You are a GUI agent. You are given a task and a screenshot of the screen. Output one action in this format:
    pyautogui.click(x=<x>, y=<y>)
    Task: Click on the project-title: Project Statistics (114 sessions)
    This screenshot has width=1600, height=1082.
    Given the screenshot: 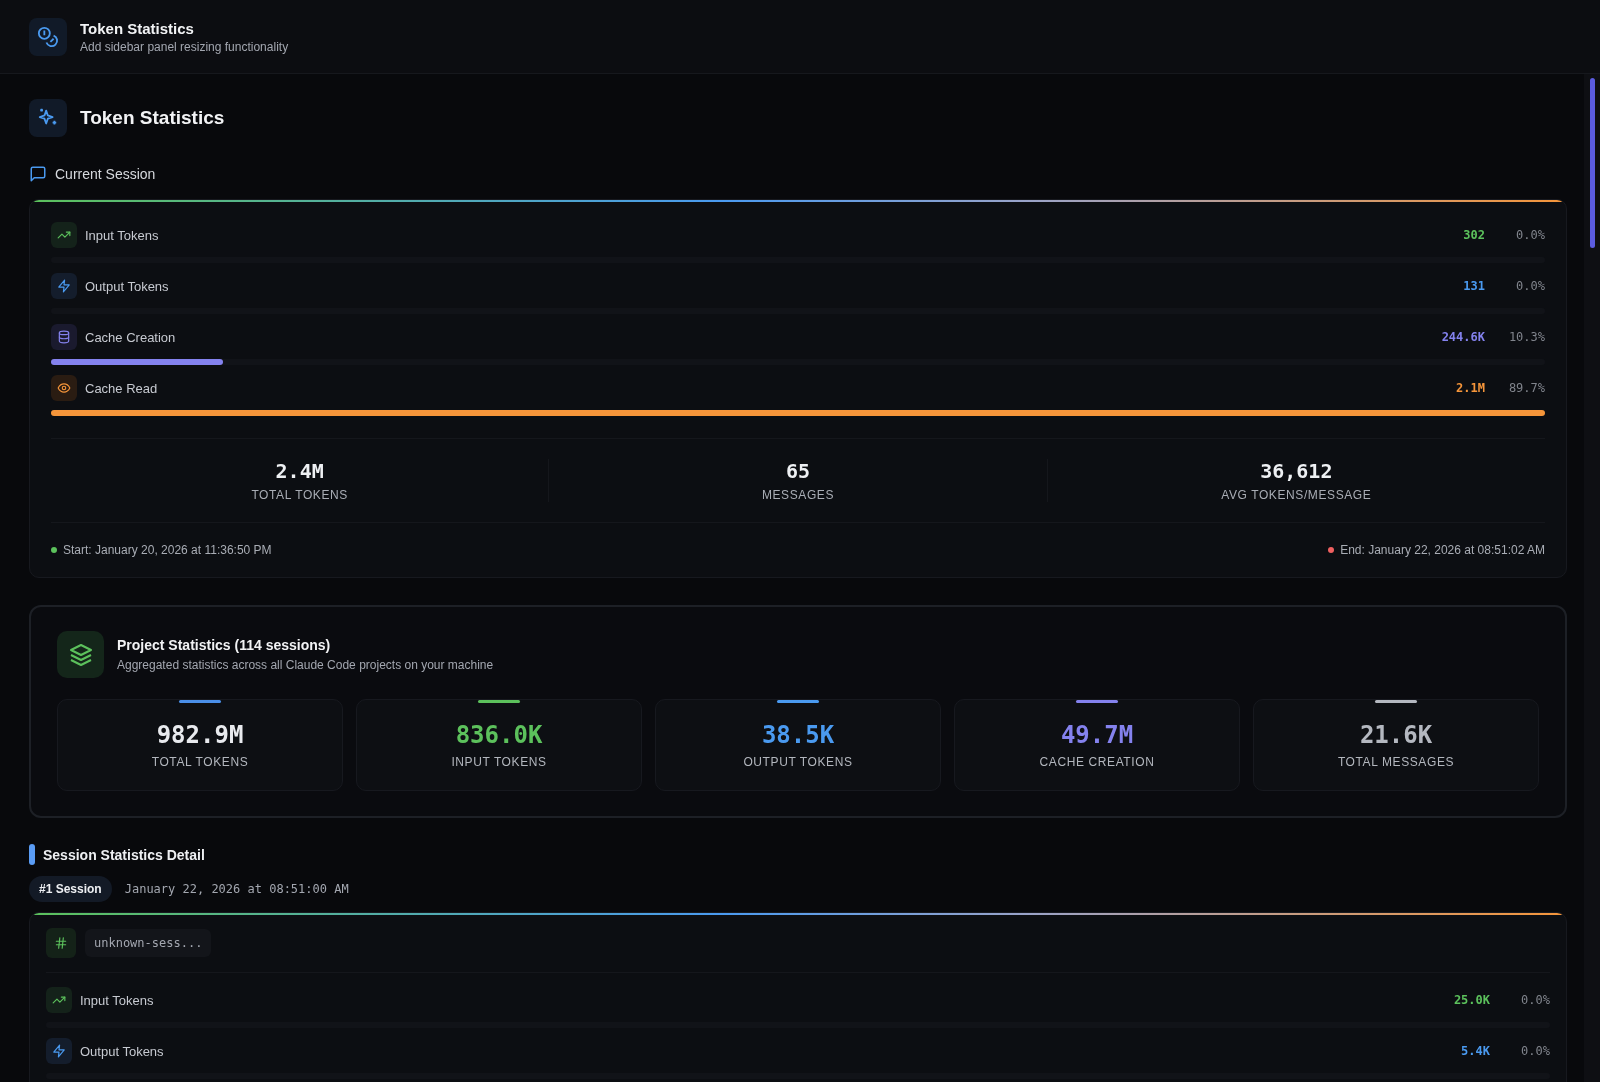 What is the action you would take?
    pyautogui.click(x=224, y=645)
    